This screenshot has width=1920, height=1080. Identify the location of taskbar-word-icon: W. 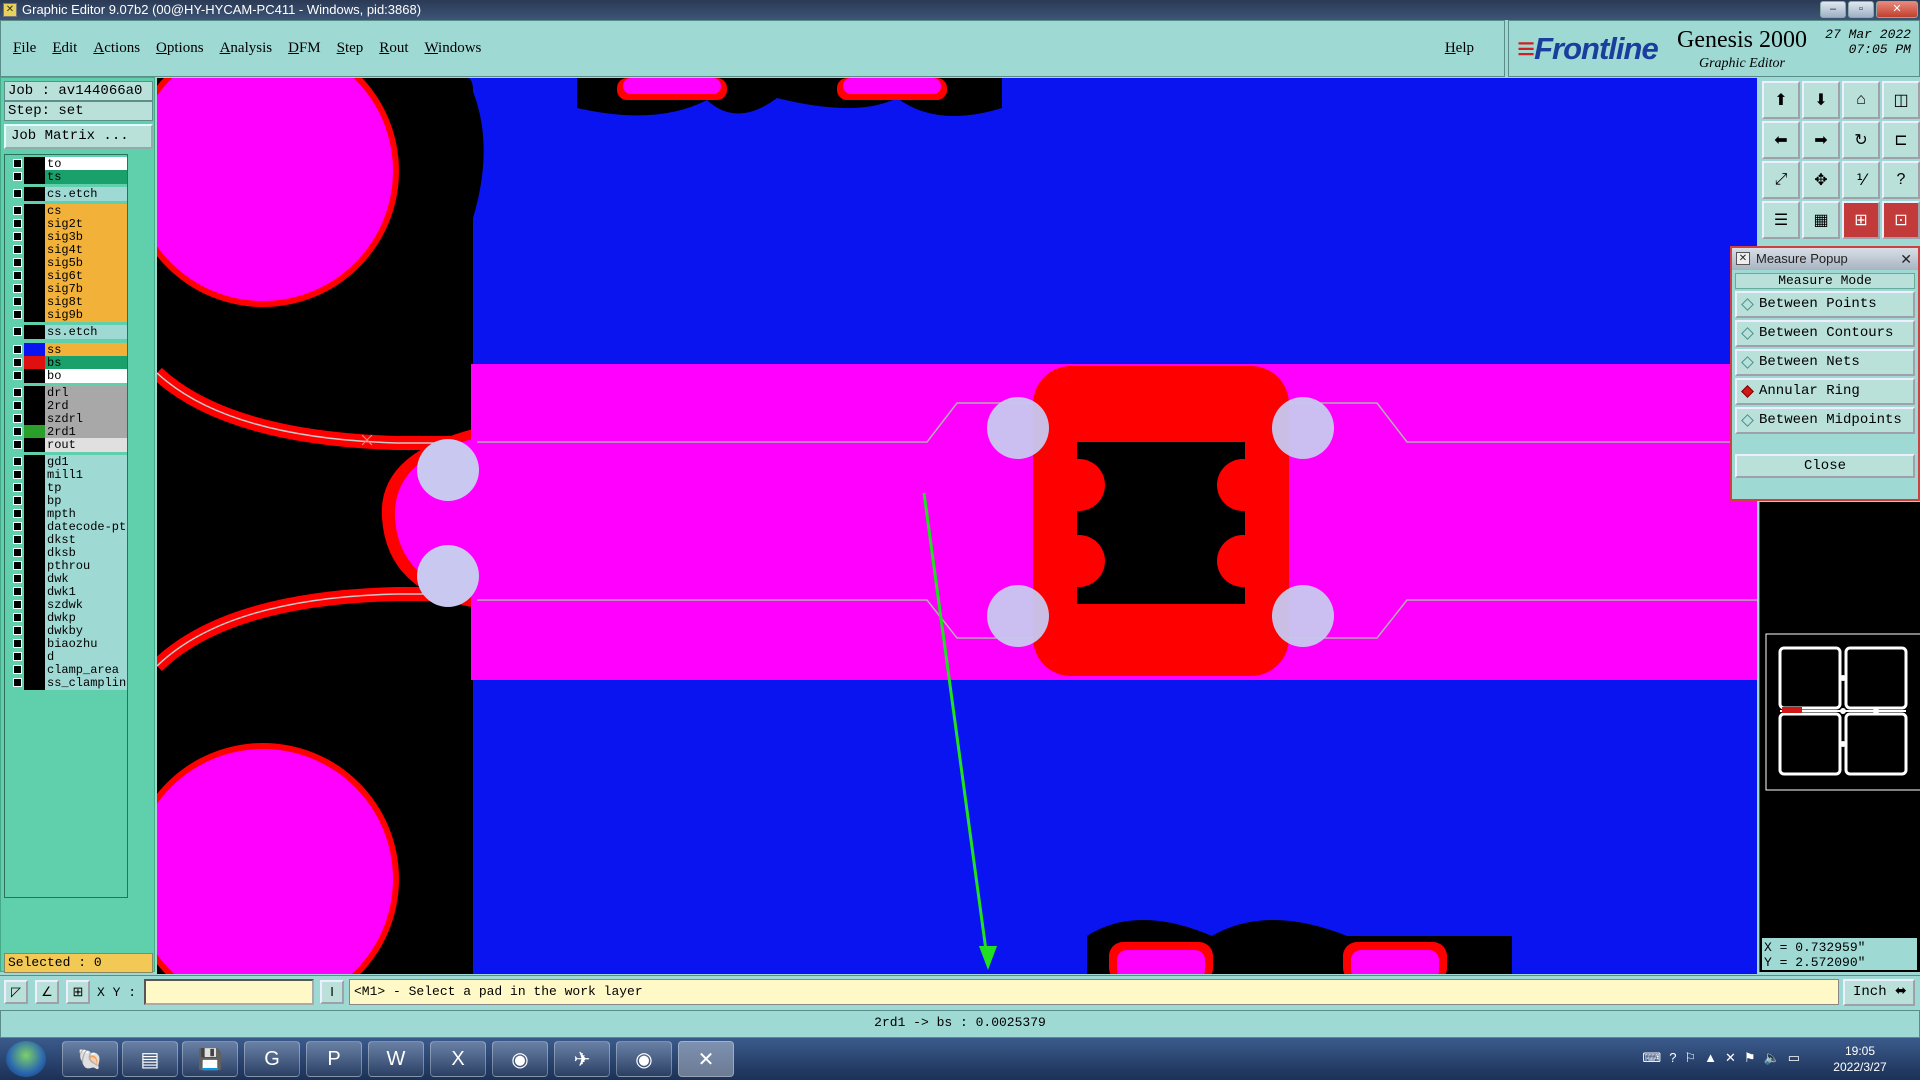
(396, 1059).